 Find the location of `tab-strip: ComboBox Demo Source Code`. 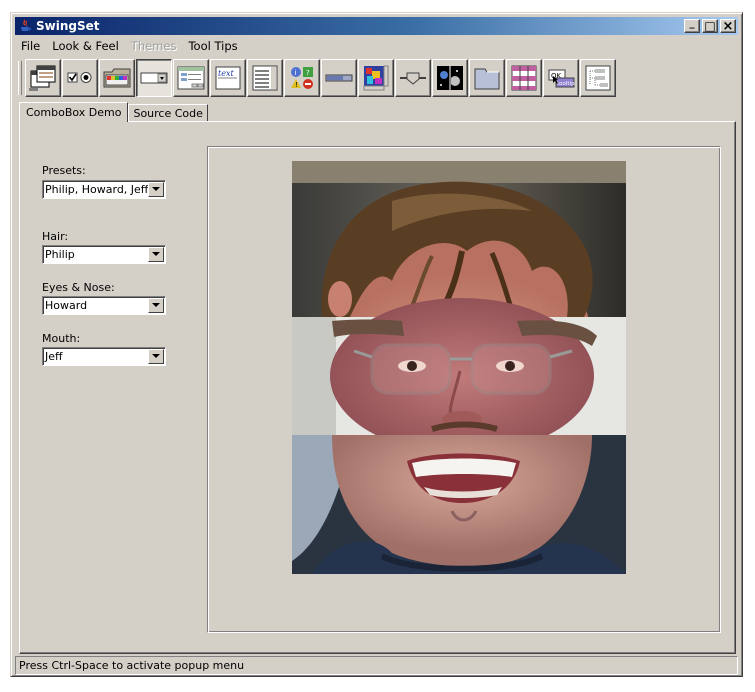

tab-strip: ComboBox Demo Source Code is located at coordinates (113, 112).